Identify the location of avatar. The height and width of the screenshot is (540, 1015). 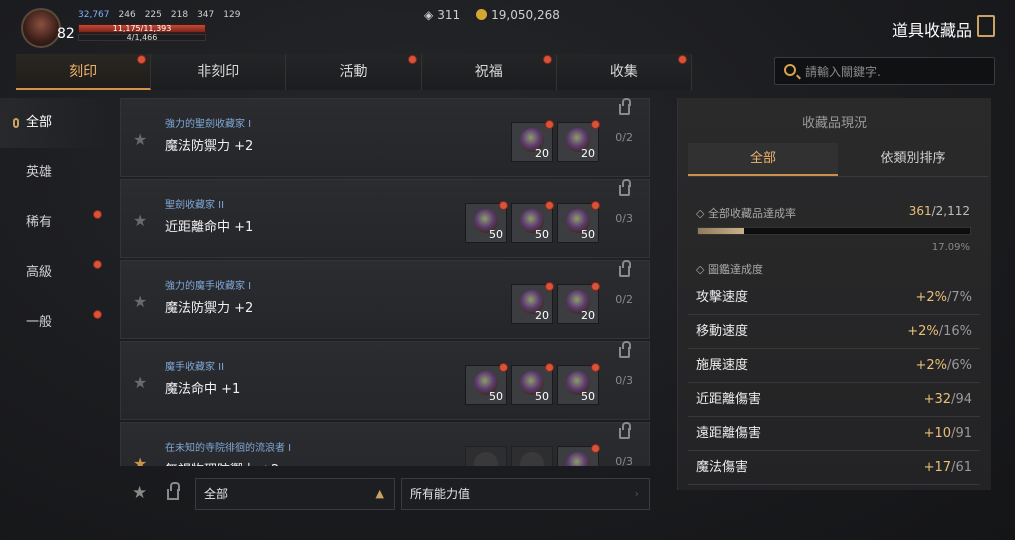
(41, 28).